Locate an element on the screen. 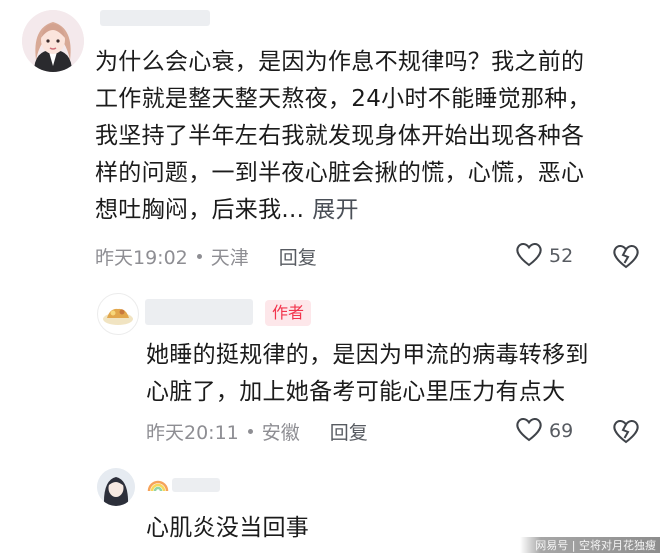 The width and height of the screenshot is (660, 553). reply-meta-row: 昨天20:11 安徽 回复 is located at coordinates (257, 431).